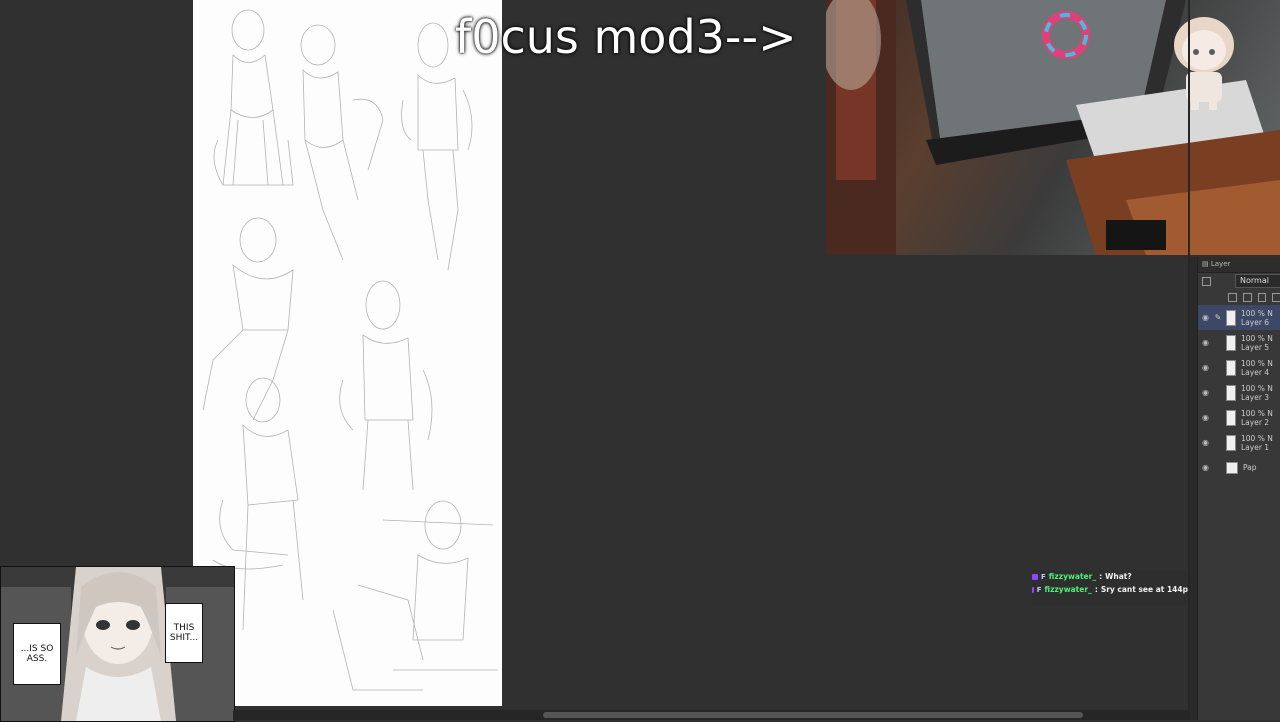 The image size is (1280, 722). Describe the element at coordinates (1239, 467) in the screenshot. I see `paper-layer-row: ◉ Pap` at that location.